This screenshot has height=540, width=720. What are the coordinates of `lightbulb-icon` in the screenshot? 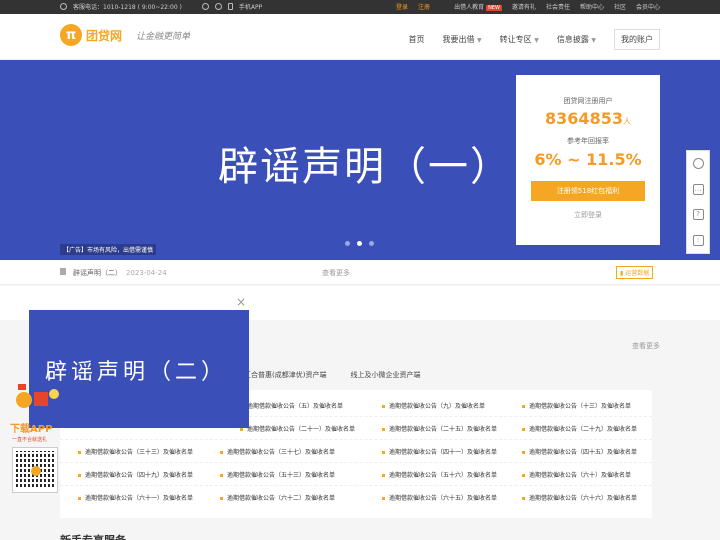 It's located at (698, 164).